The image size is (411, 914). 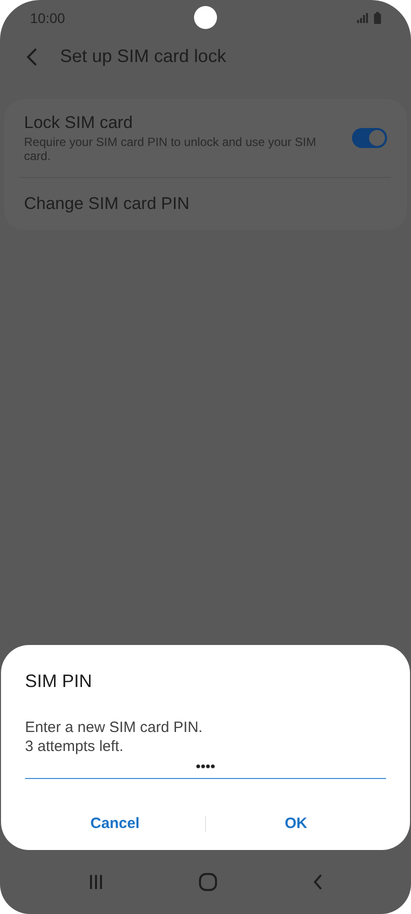 What do you see at coordinates (363, 18) in the screenshot?
I see `signal-icon` at bounding box center [363, 18].